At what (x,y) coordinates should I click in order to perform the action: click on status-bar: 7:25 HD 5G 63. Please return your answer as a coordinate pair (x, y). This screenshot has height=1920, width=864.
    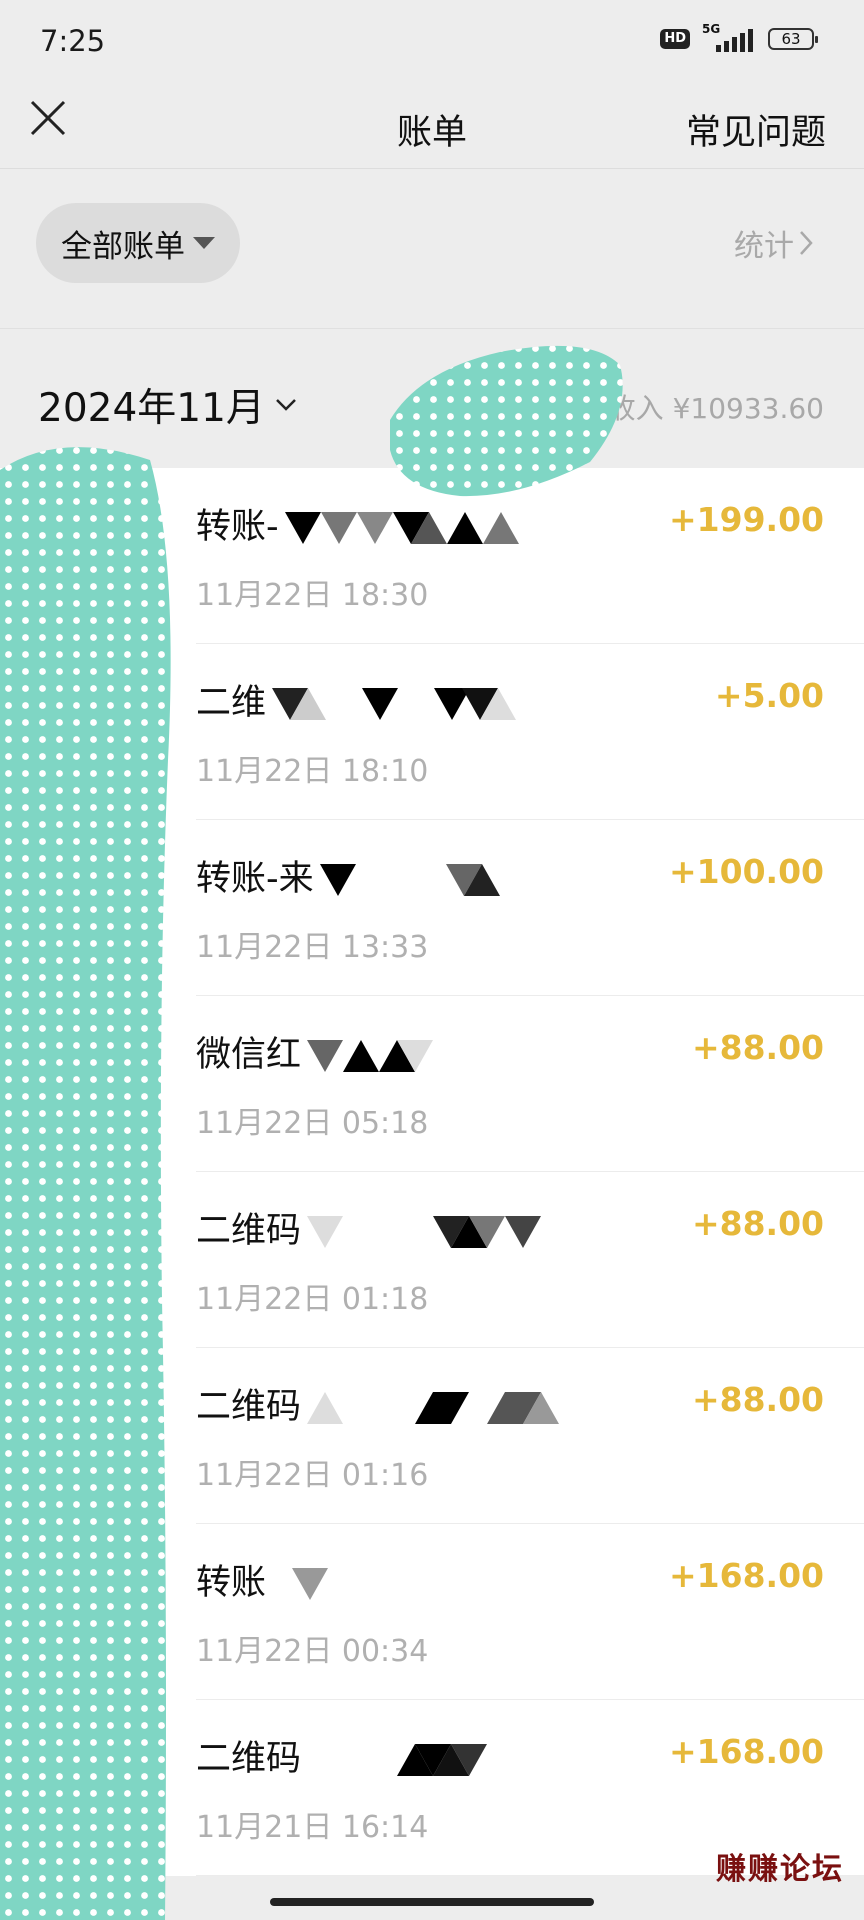
    Looking at the image, I should click on (432, 42).